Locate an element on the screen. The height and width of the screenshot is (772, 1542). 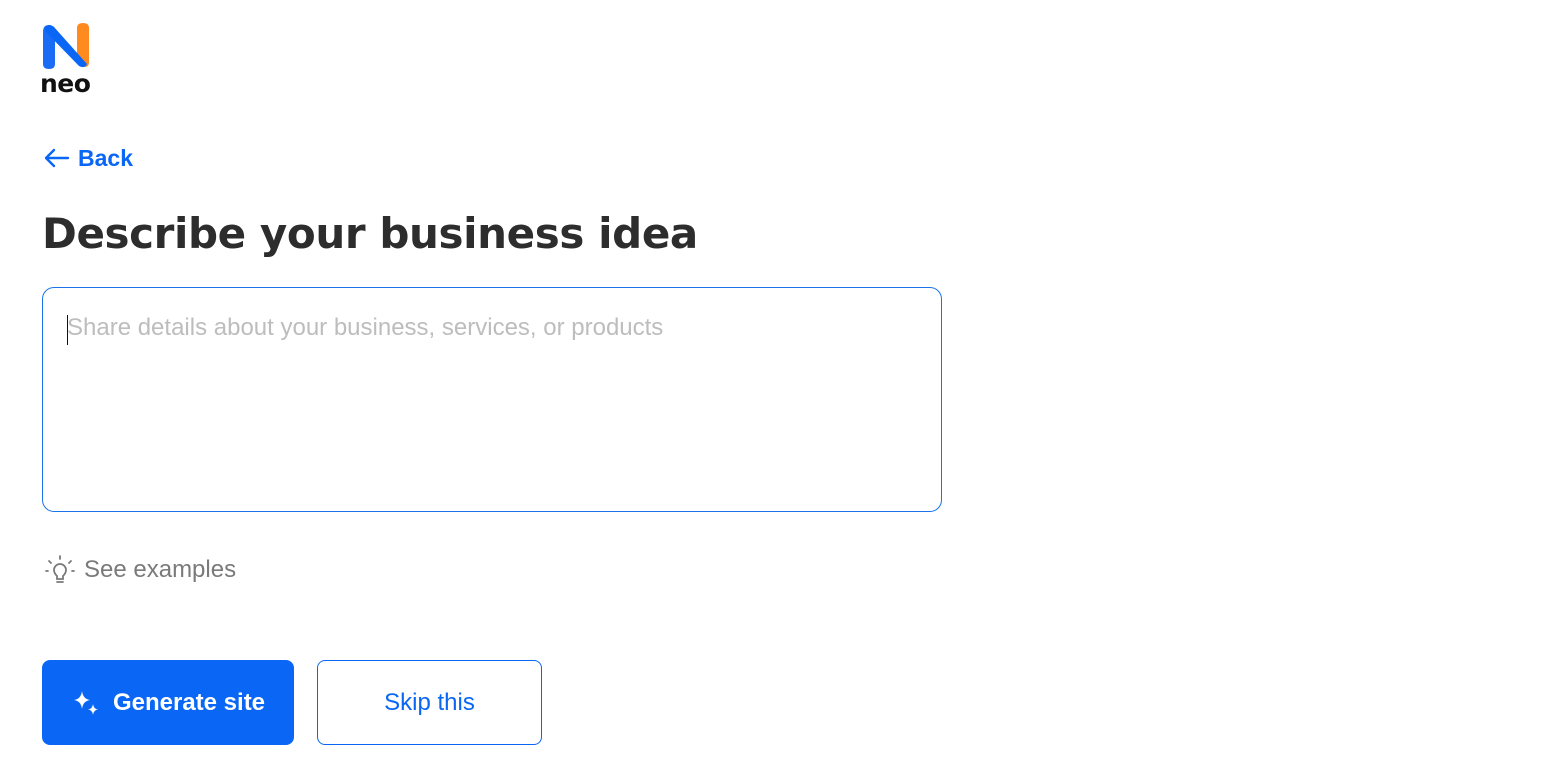
skip-this-label: Skip this is located at coordinates (429, 702).